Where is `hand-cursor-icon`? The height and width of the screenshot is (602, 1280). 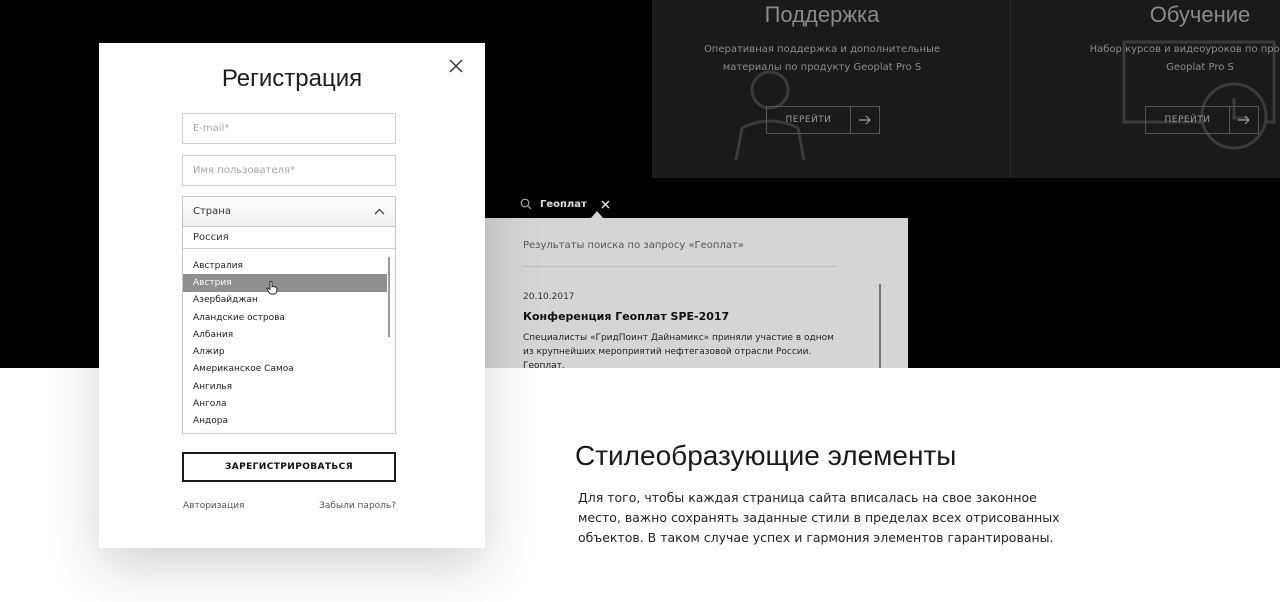
hand-cursor-icon is located at coordinates (272, 288).